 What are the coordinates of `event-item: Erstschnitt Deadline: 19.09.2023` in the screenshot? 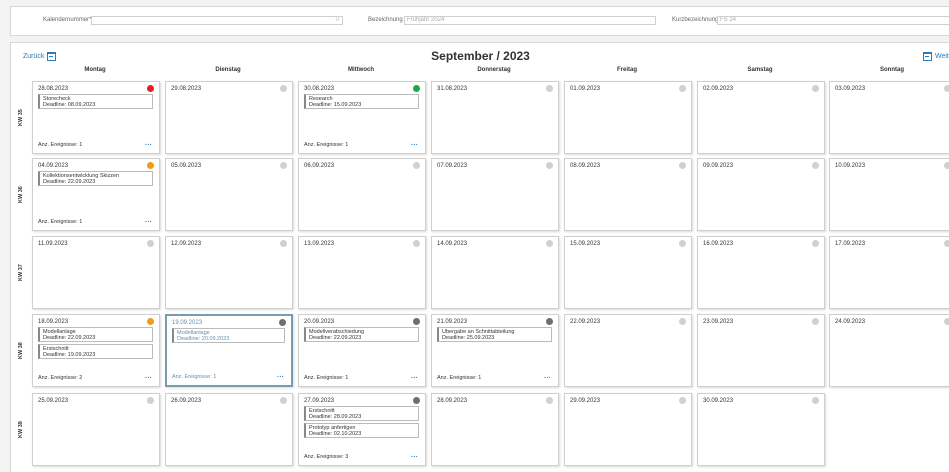 It's located at (95, 351).